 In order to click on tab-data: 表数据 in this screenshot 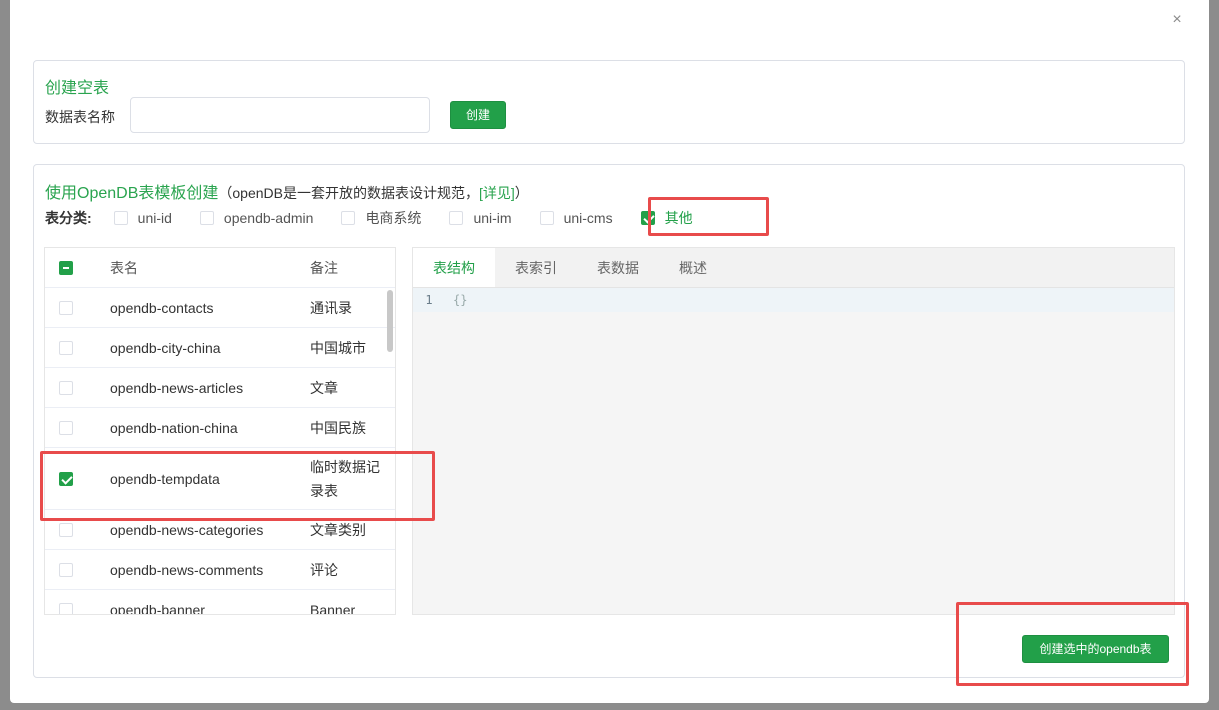, I will do `click(618, 267)`.